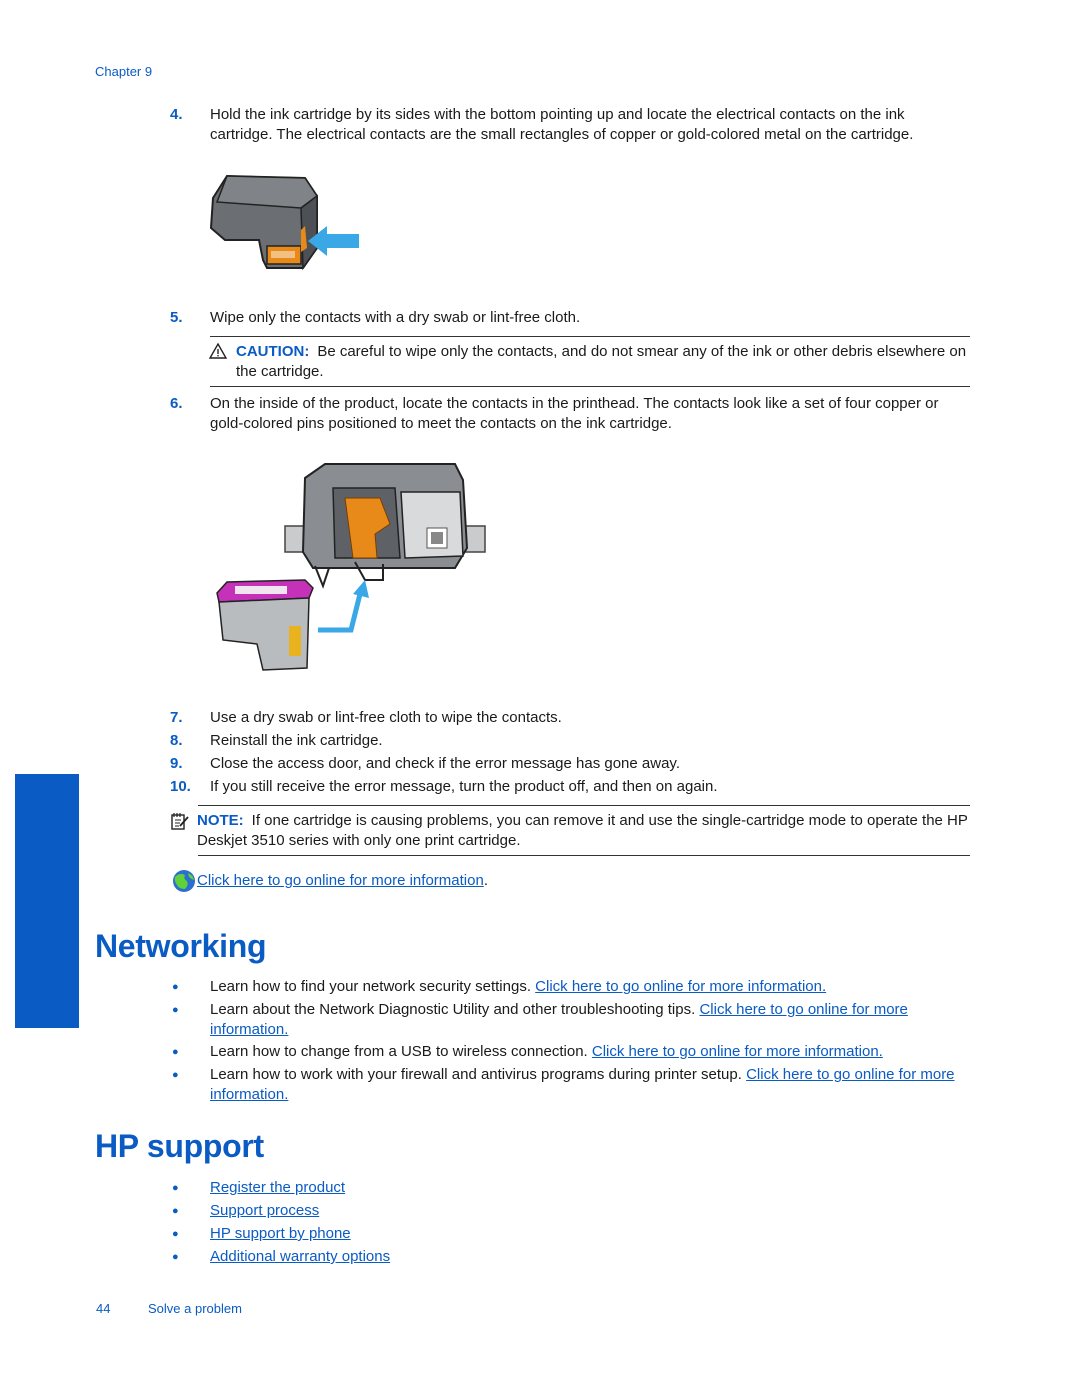 The width and height of the screenshot is (1080, 1397). What do you see at coordinates (176, 717) in the screenshot?
I see `step-number: 7.` at bounding box center [176, 717].